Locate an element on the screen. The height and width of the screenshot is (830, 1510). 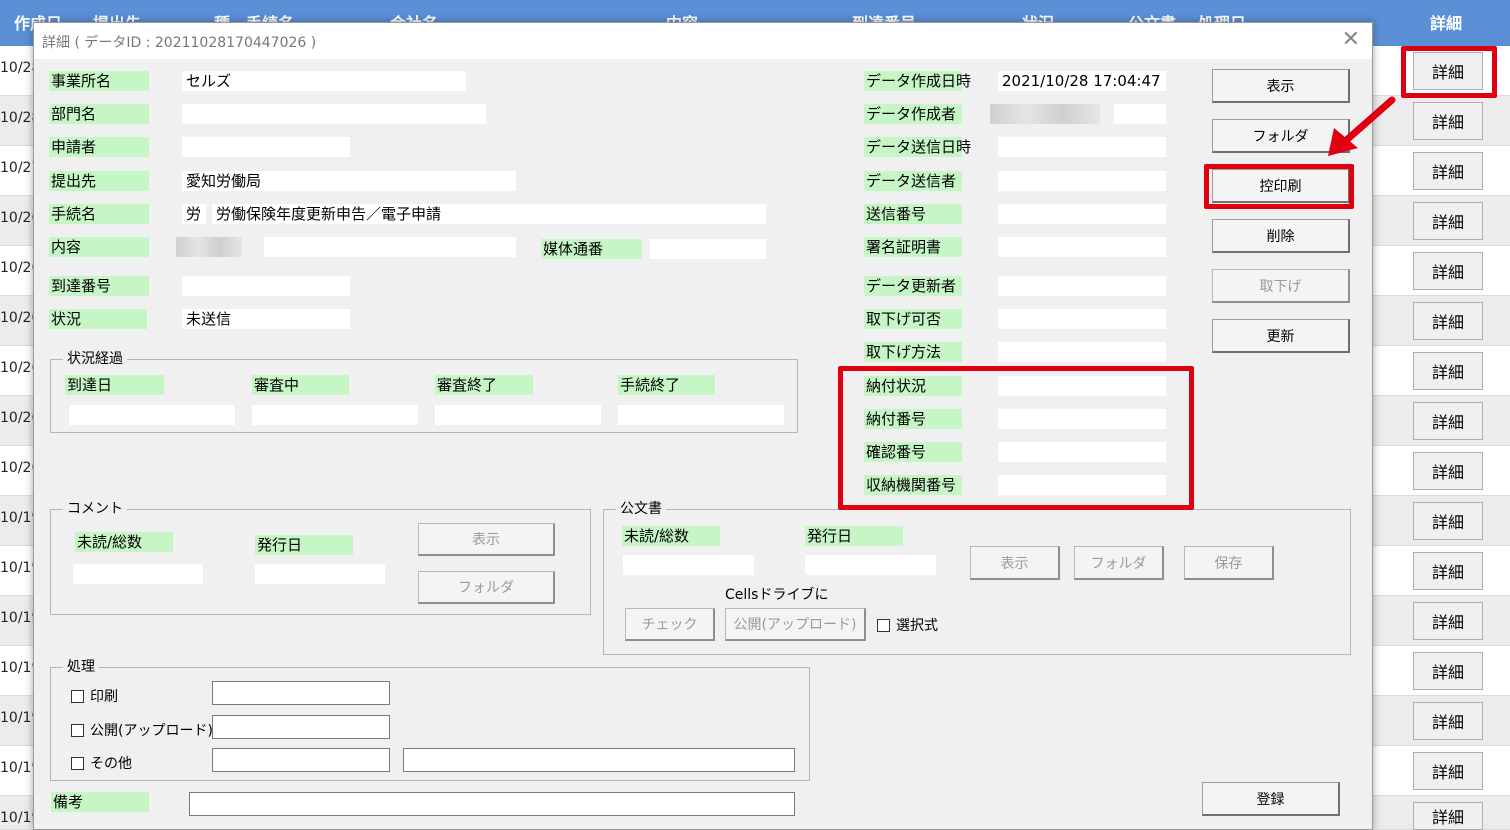
dialog-titlebar: 詳細 ( データID : 20211028170447026 ) ✕ is located at coordinates (703, 41).